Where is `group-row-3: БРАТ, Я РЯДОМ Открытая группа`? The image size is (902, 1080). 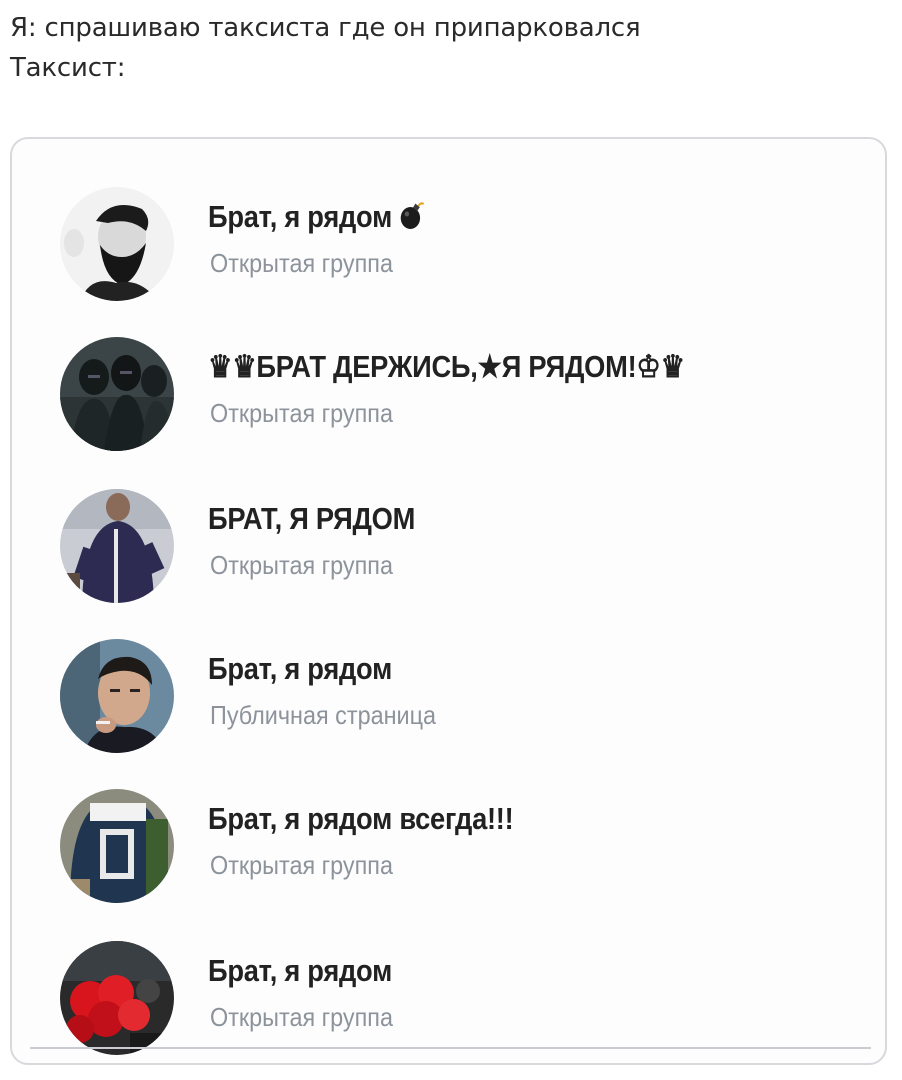
group-row-3: БРАТ, Я РЯДОМ Открытая группа is located at coordinates (460, 549).